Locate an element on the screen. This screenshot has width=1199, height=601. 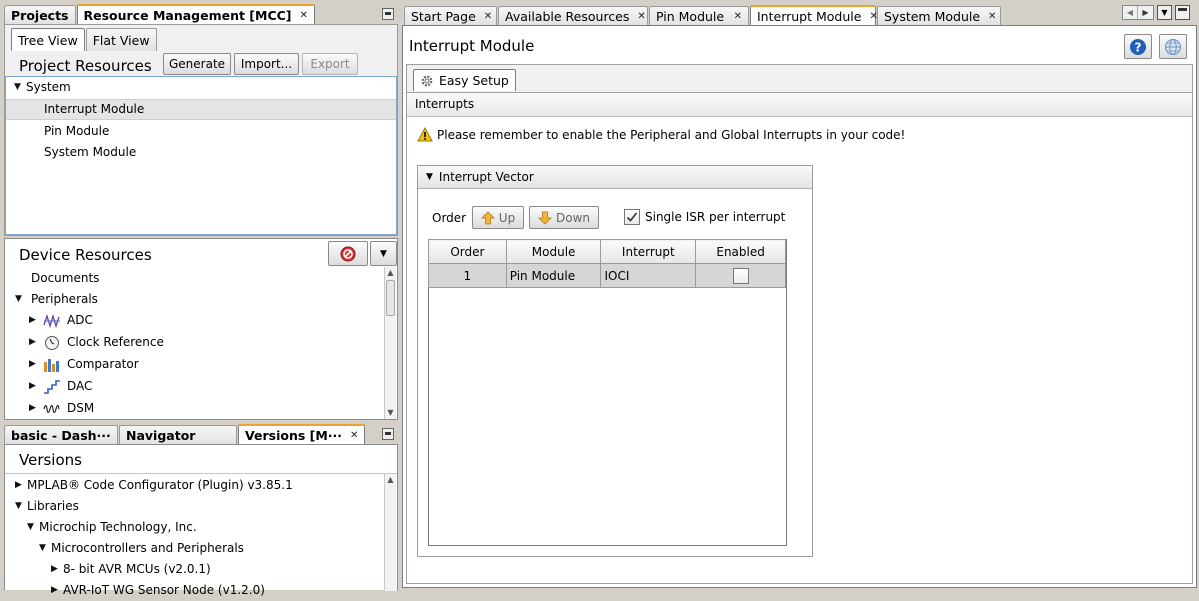
cell-interrupt: IOCI is located at coordinates (648, 275).